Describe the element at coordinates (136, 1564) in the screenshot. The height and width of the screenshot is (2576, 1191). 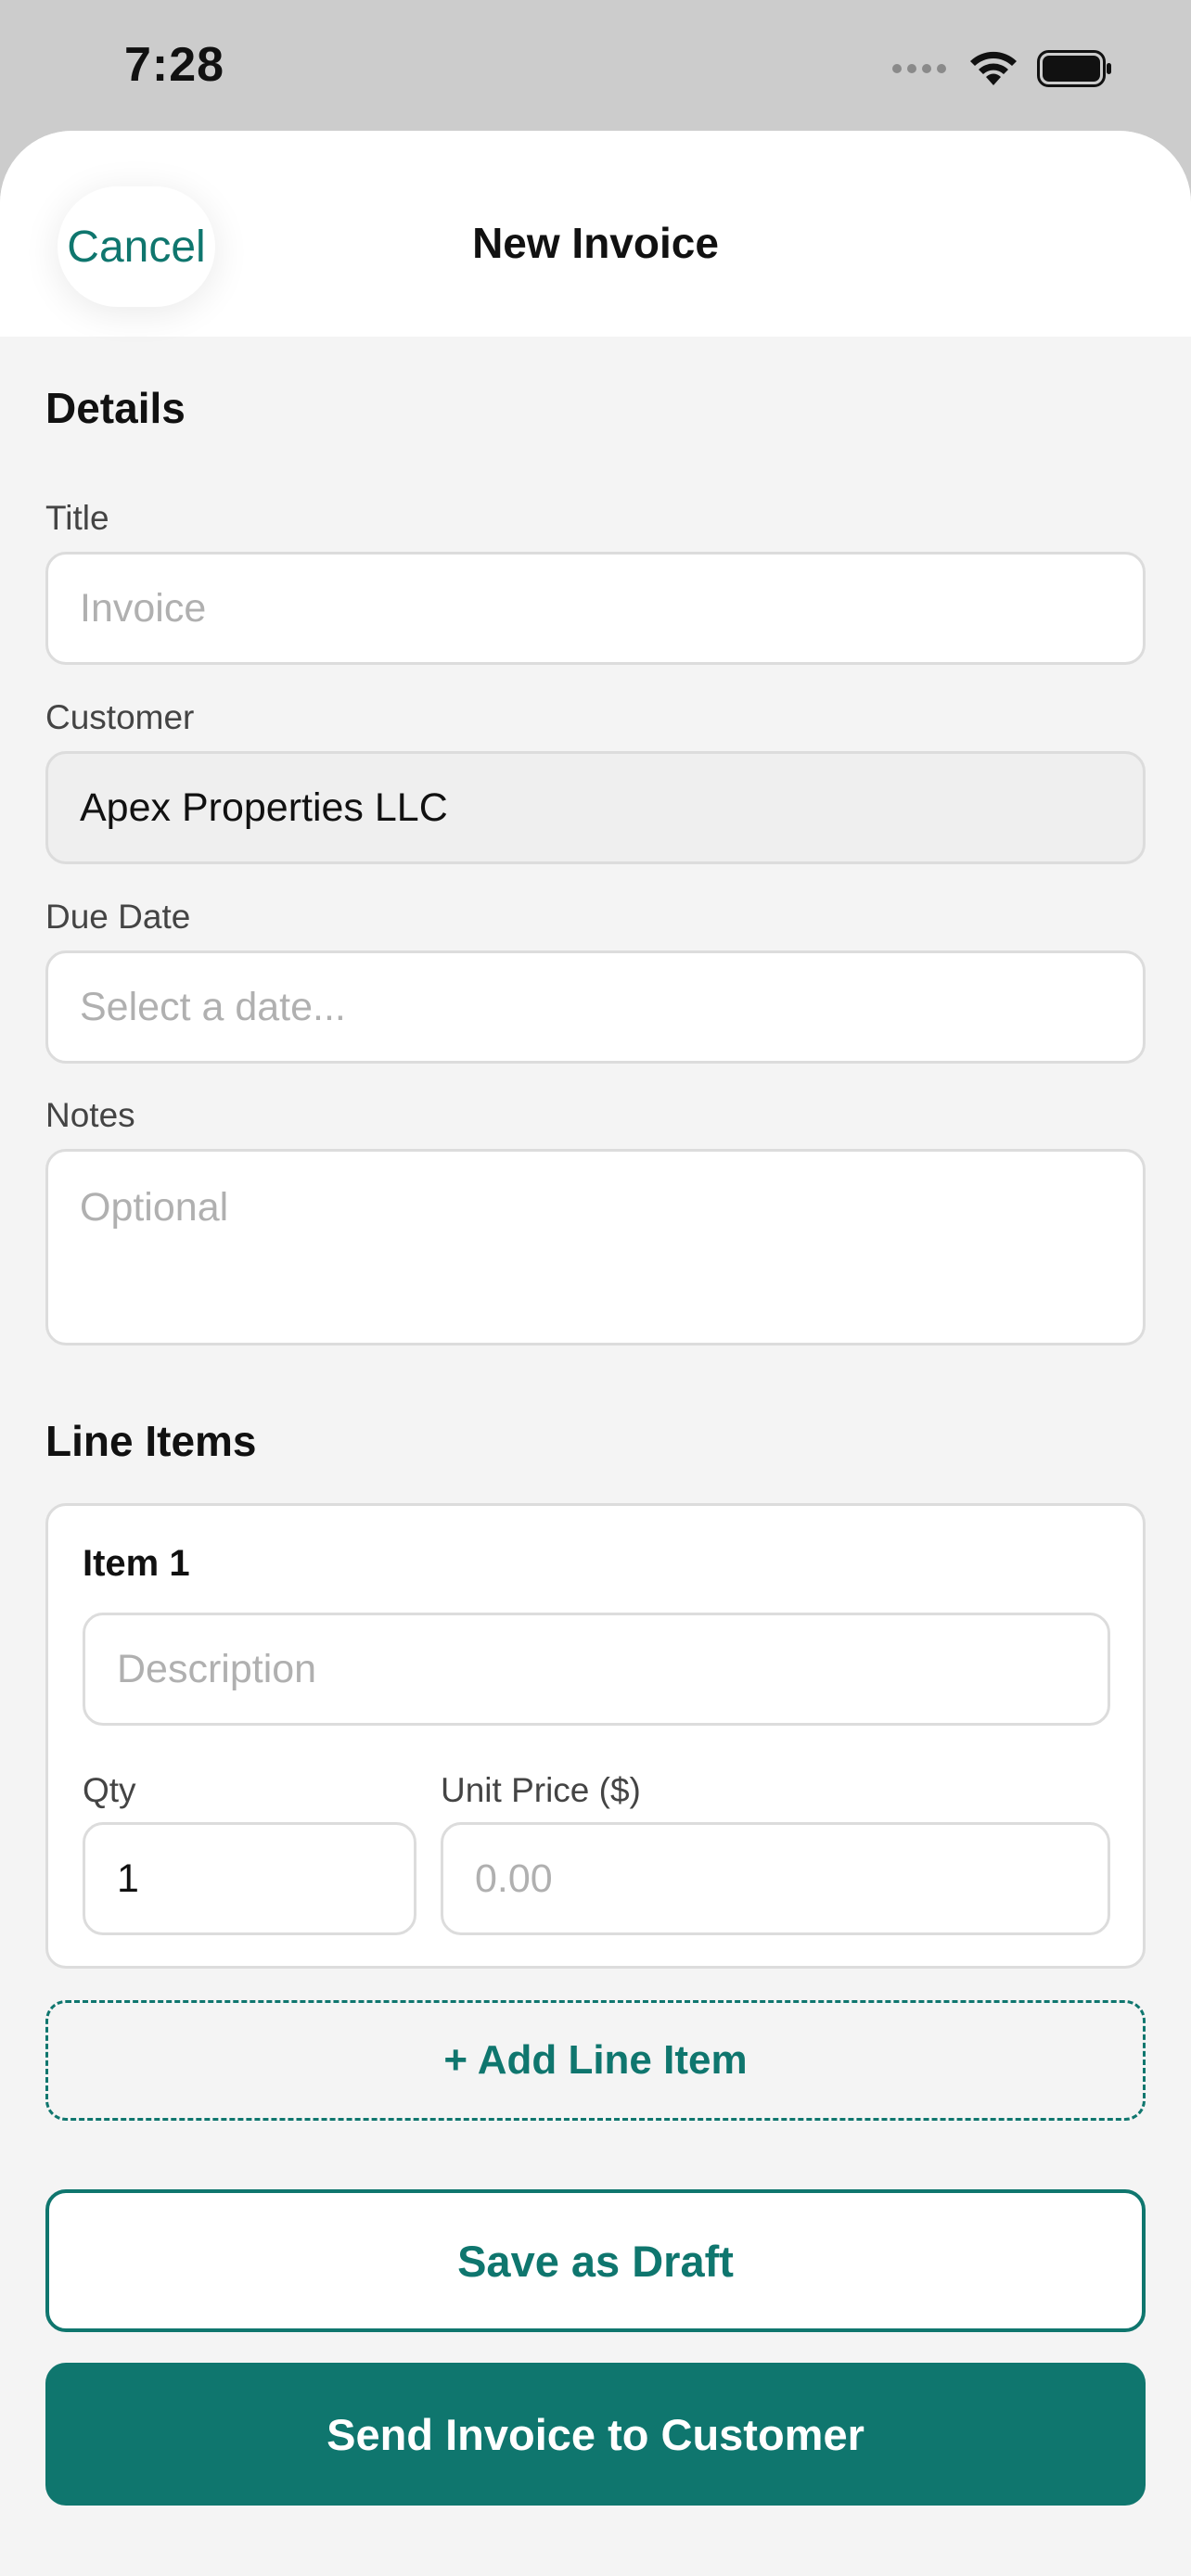
I see `line-item-title: Item 1` at that location.